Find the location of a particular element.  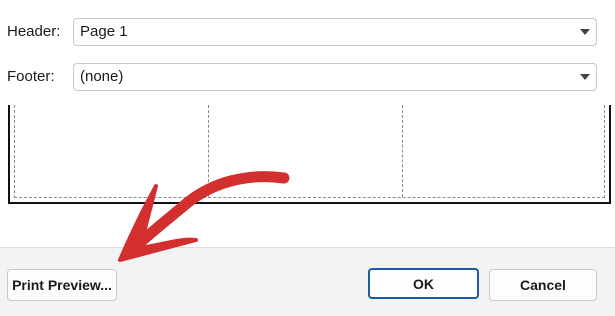

section-divider-left is located at coordinates (208, 151).